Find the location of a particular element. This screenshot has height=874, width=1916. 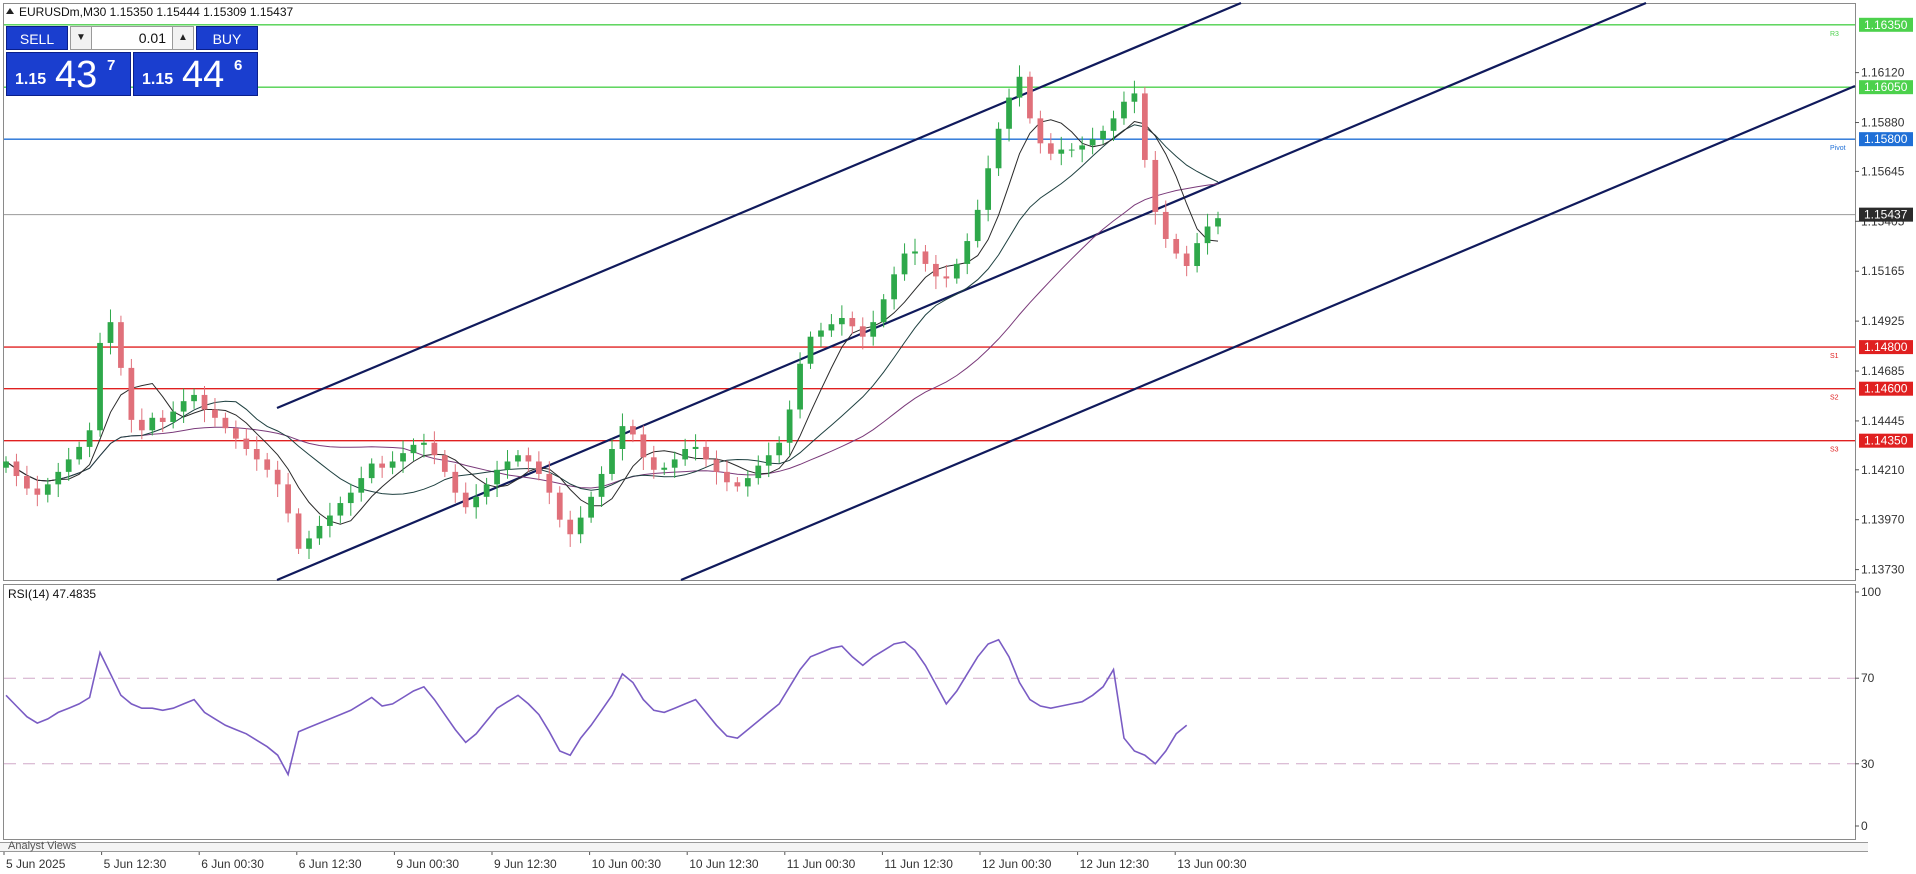

rsi-axis: 100 70 30 0 is located at coordinates (1868, 709).